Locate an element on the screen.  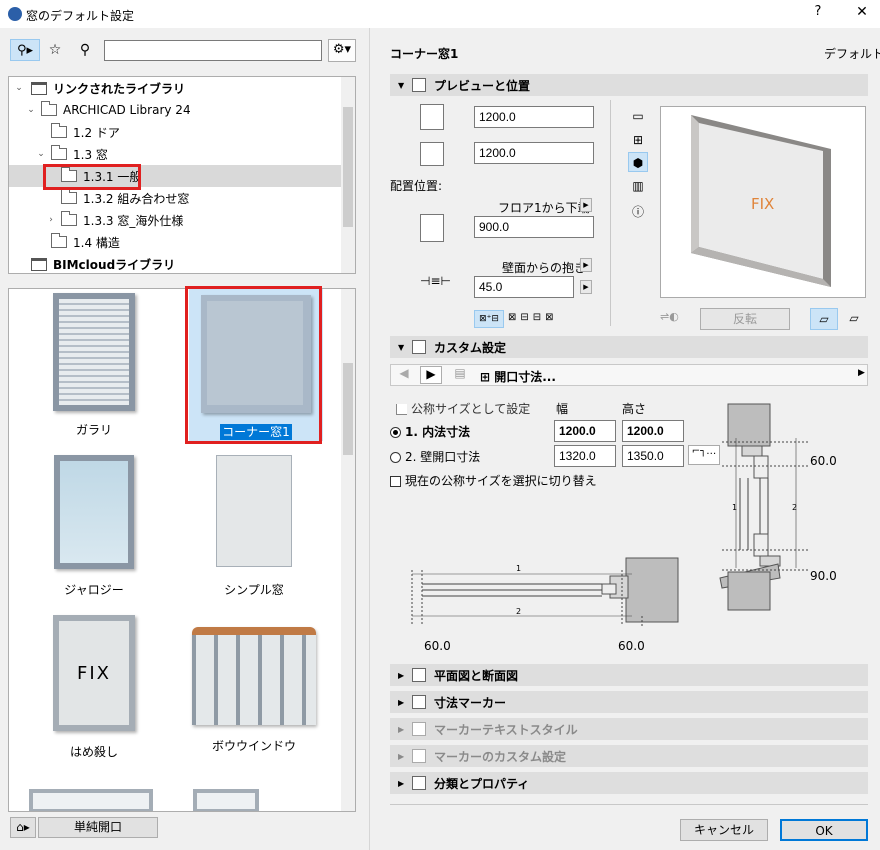
opening-height-input is located at coordinates (653, 456).